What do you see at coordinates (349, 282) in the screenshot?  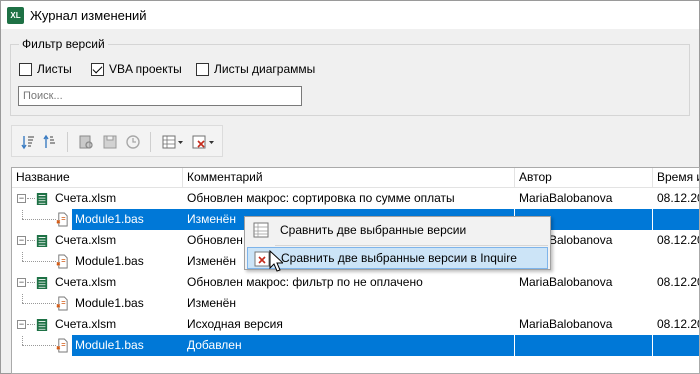 I see `comment-cell: Обновлен макрос: фильтр по не оплачено` at bounding box center [349, 282].